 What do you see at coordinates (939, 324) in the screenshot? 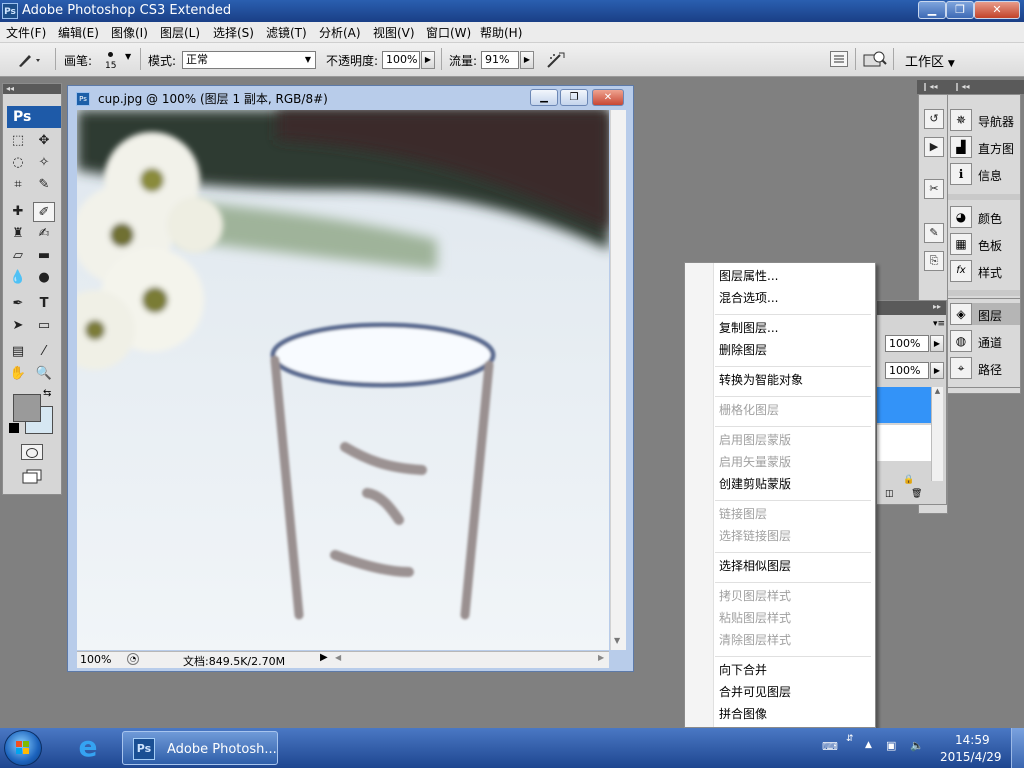
I see `panel-menu-icon: ▾≡` at bounding box center [939, 324].